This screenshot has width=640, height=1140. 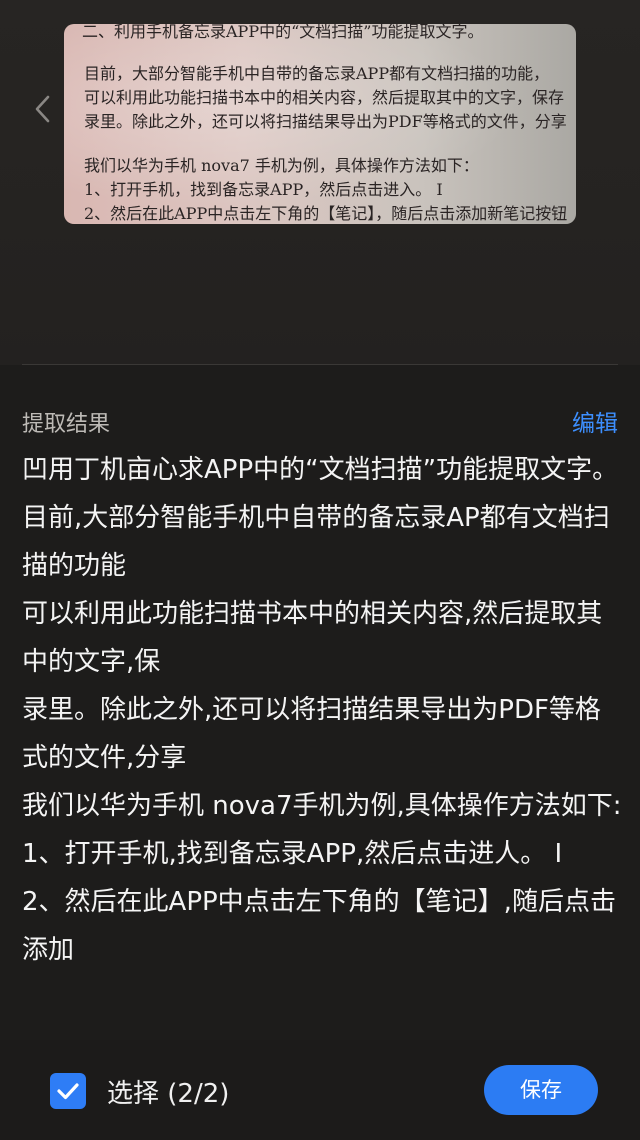 I want to click on bottom-action-bar: 选择 (2/2) 保存, so click(x=320, y=1090).